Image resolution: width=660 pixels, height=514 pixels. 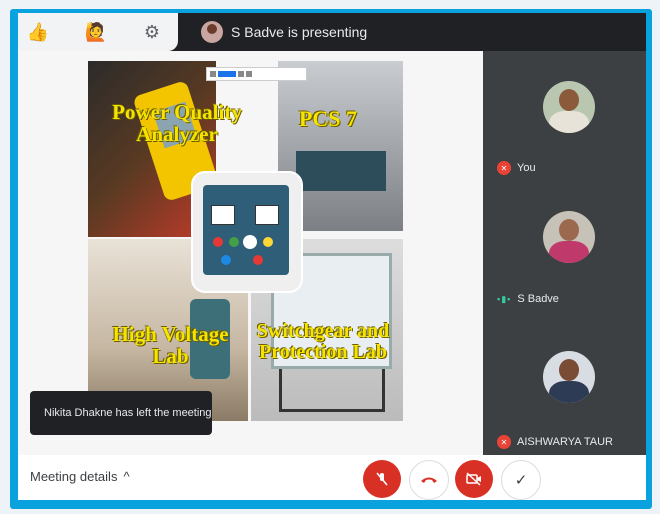 What do you see at coordinates (299, 32) in the screenshot?
I see `presenter-text: S Badve is presenting` at bounding box center [299, 32].